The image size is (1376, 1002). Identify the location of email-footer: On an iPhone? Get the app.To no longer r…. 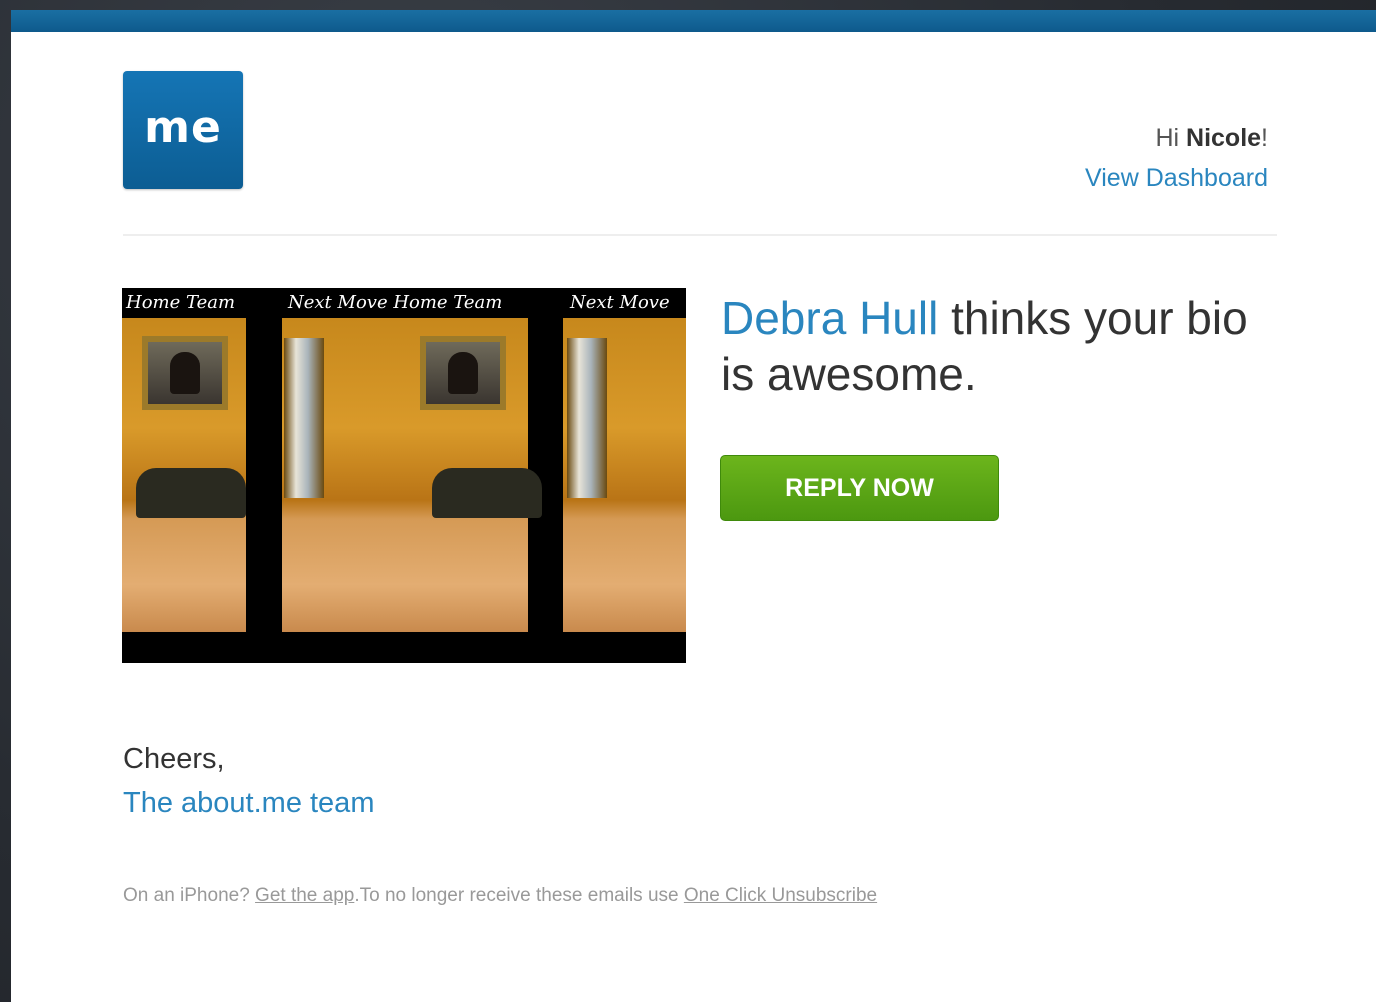
(500, 896).